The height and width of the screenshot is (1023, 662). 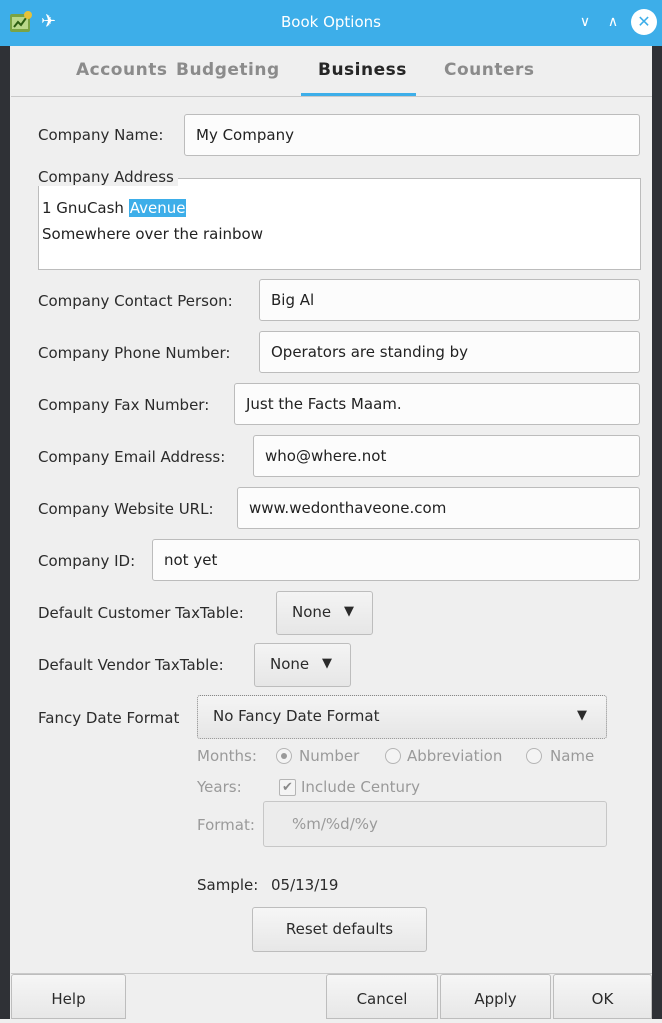 I want to click on apply-button: Apply, so click(x=495, y=996).